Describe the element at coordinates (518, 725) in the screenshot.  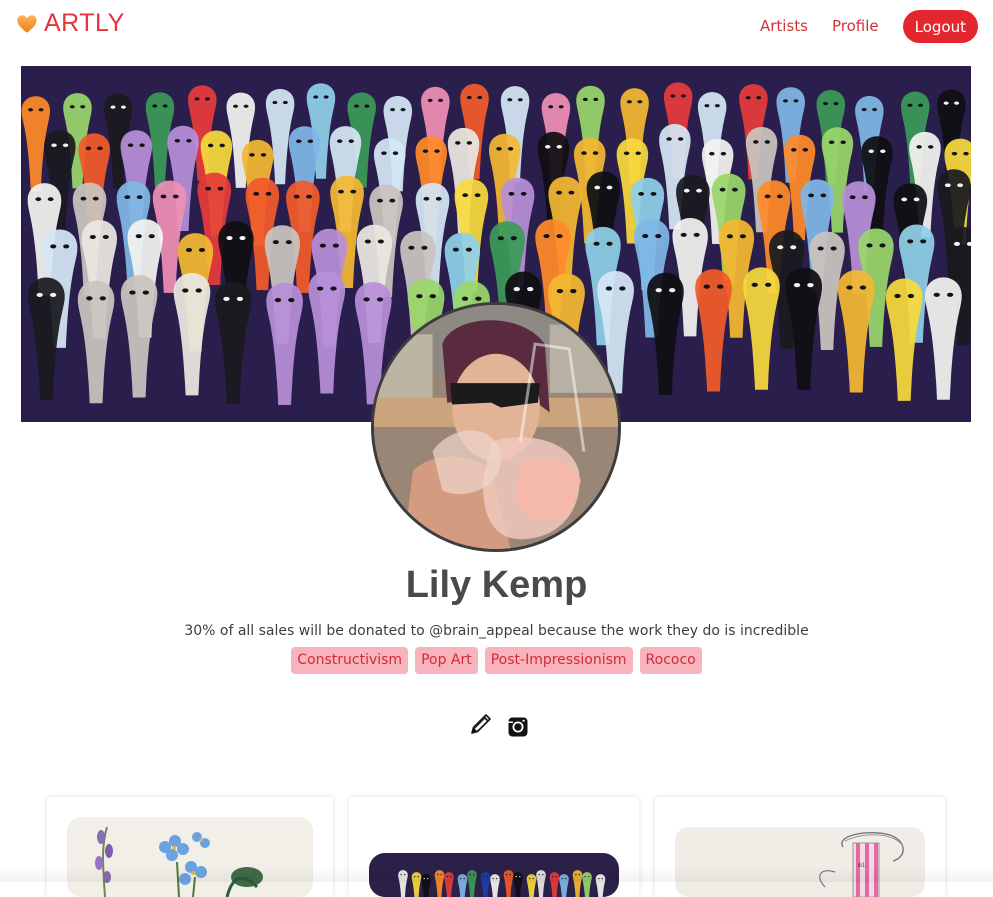
I see `instagram-icon` at that location.